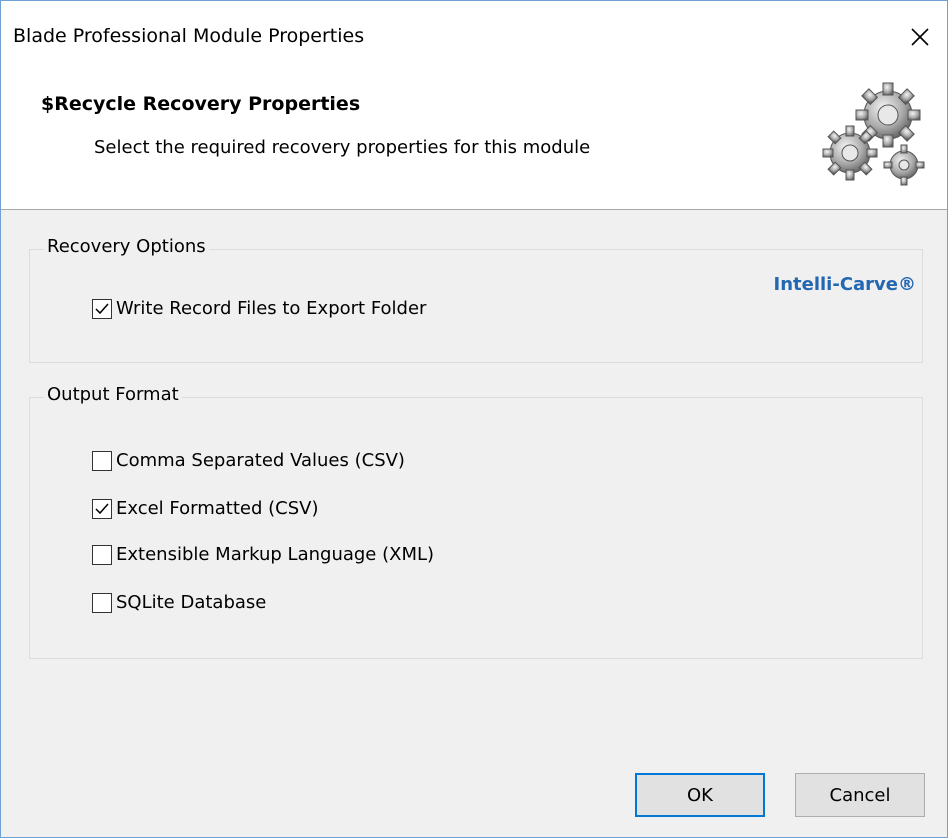 This screenshot has height=838, width=948. I want to click on ok-button: OK, so click(700, 795).